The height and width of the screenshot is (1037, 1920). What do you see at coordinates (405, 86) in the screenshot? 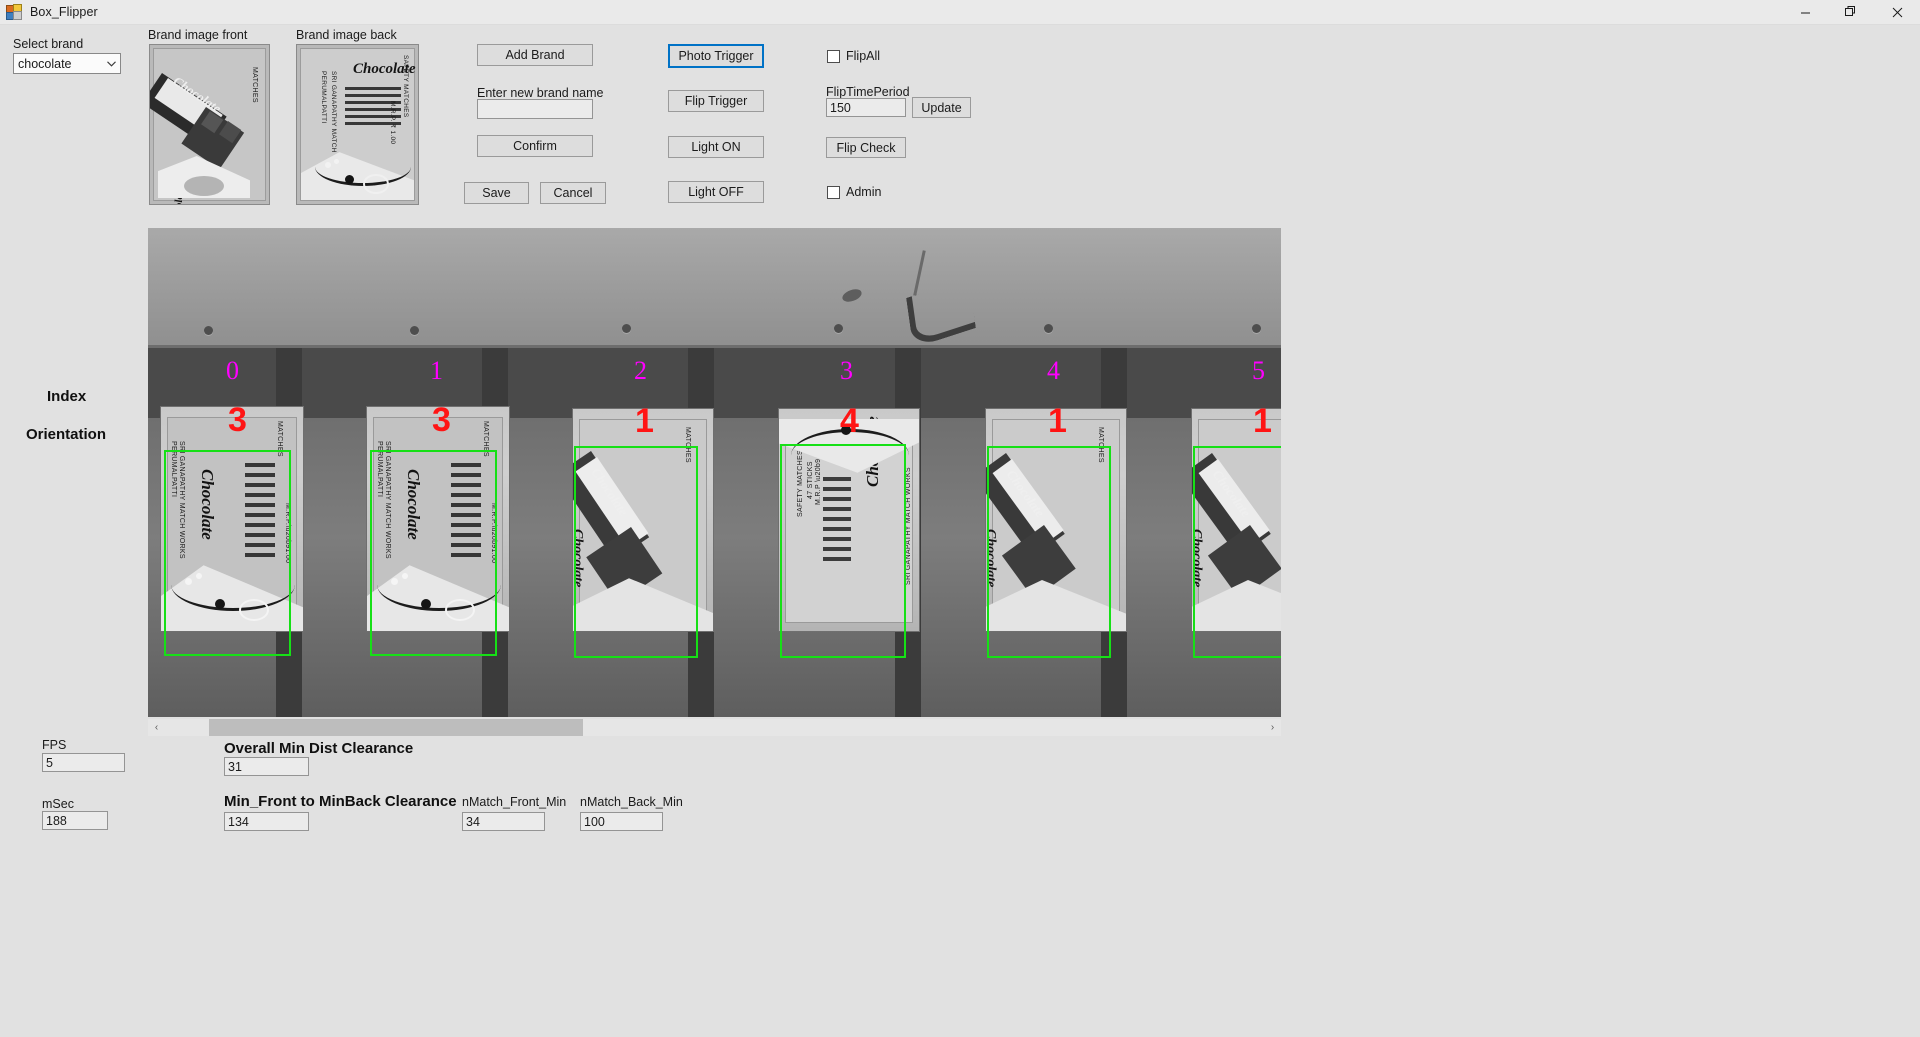
I see `back-side-top-text: SAFETY MATCHES` at bounding box center [405, 86].